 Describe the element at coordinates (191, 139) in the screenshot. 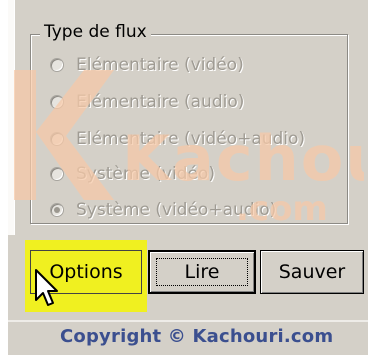

I see `radio-label: Elémentaire (vidéo+audio)` at that location.